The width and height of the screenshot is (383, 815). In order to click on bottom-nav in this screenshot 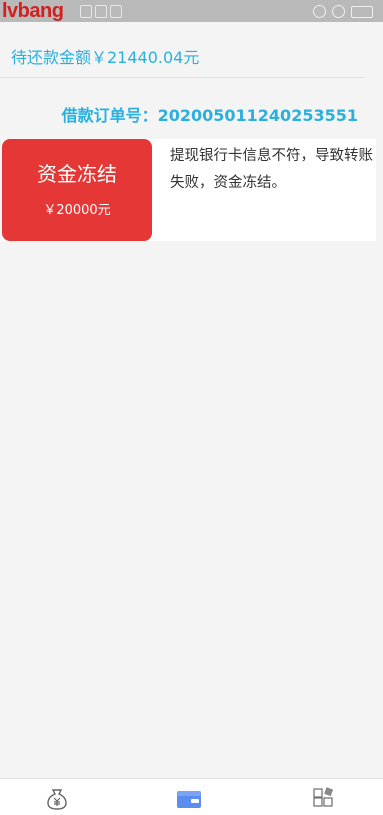, I will do `click(191, 796)`.